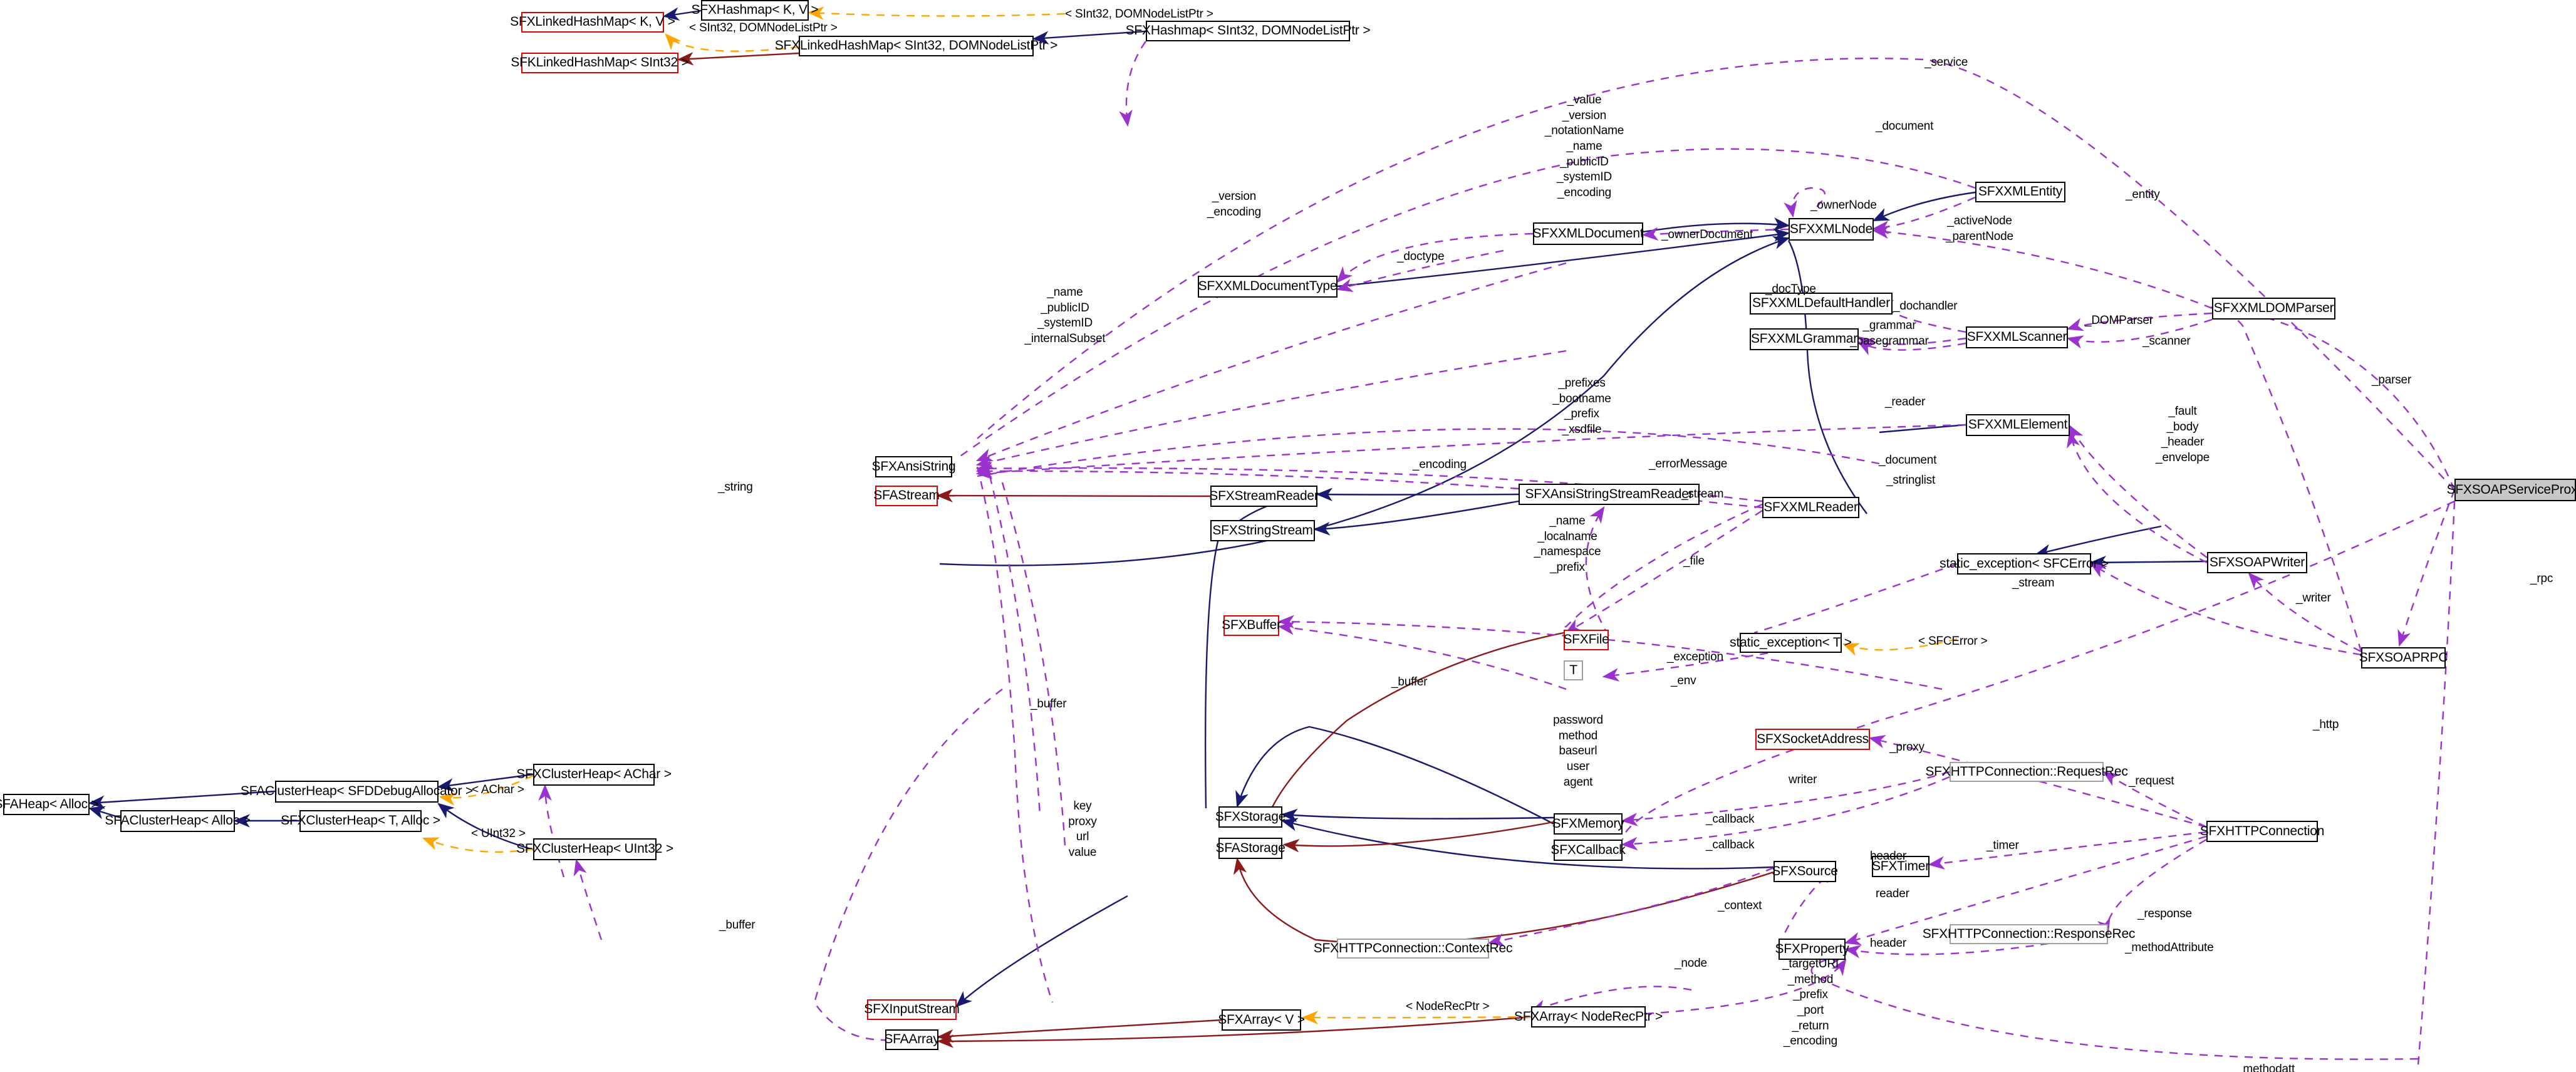 This screenshot has height=1072, width=2576. What do you see at coordinates (1811, 507) in the screenshot?
I see `class-node-xmlreader: SFXXMLReader` at bounding box center [1811, 507].